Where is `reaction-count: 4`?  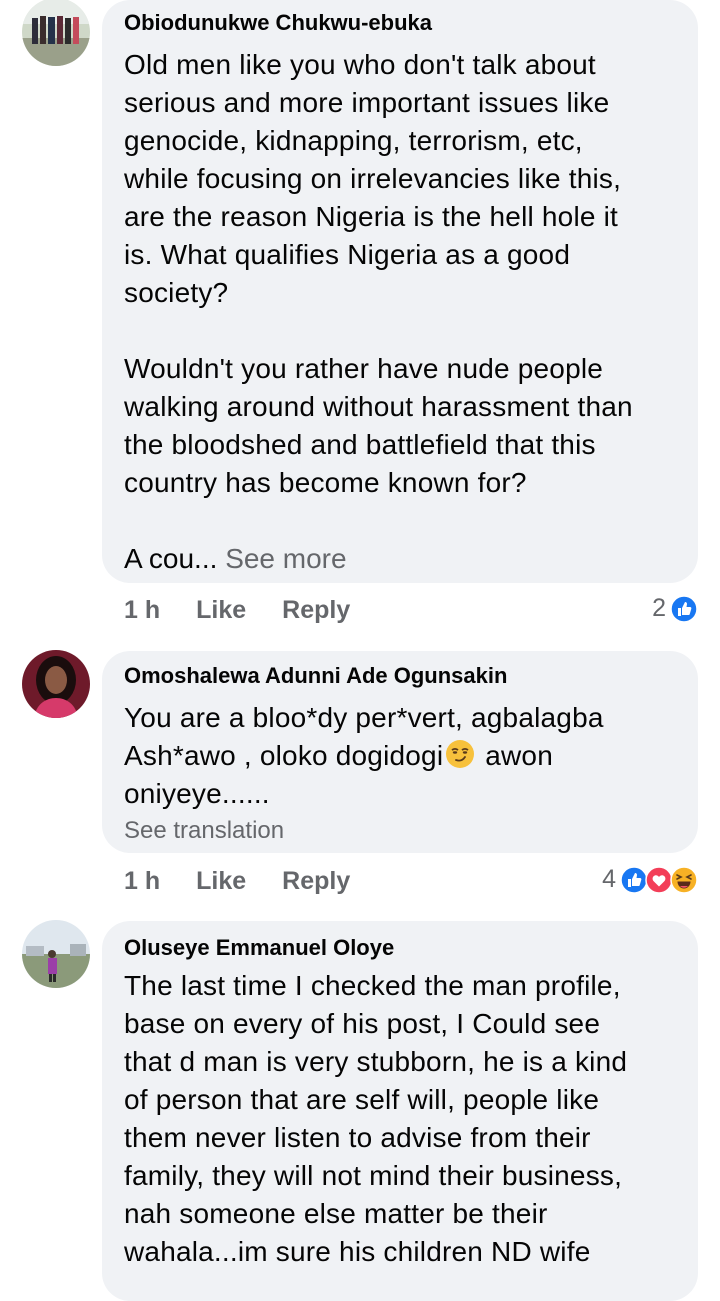 reaction-count: 4 is located at coordinates (609, 879).